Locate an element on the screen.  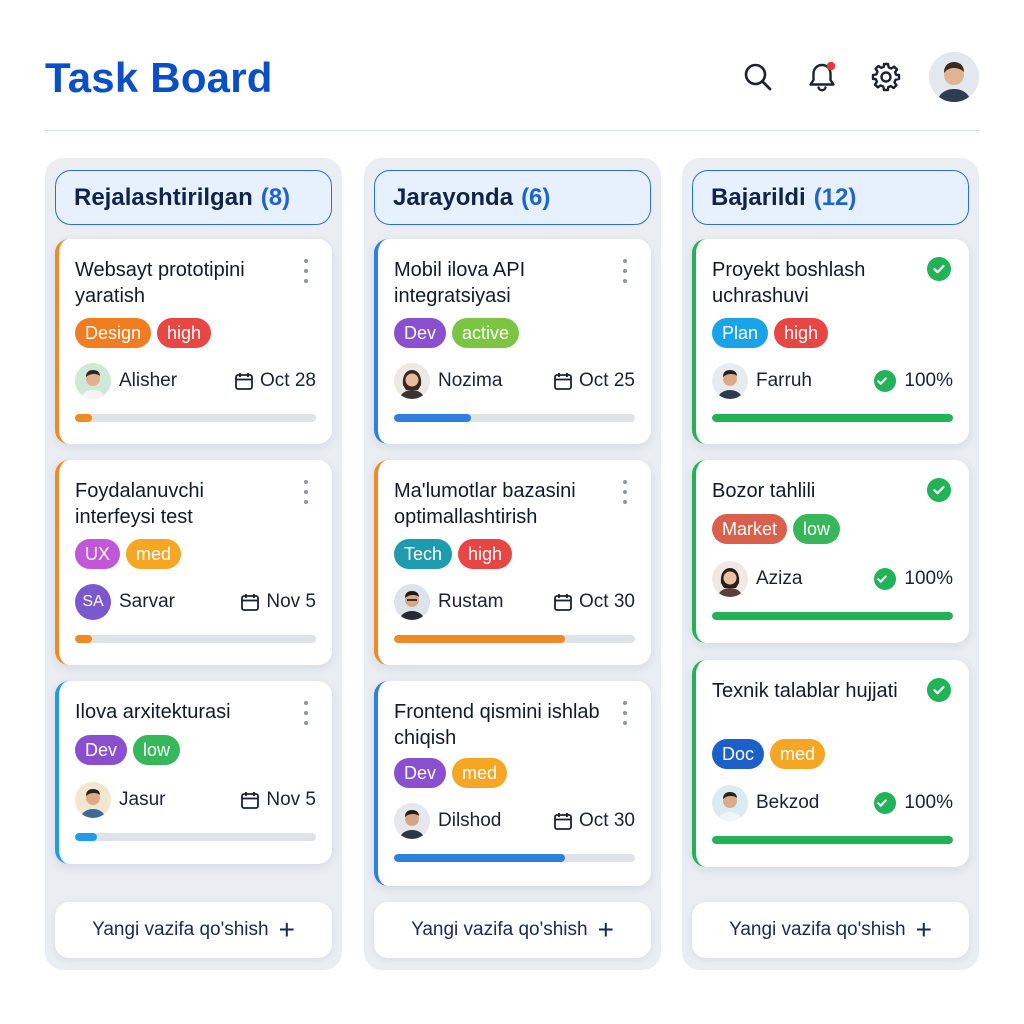
tag-list: Dev active is located at coordinates (457, 333).